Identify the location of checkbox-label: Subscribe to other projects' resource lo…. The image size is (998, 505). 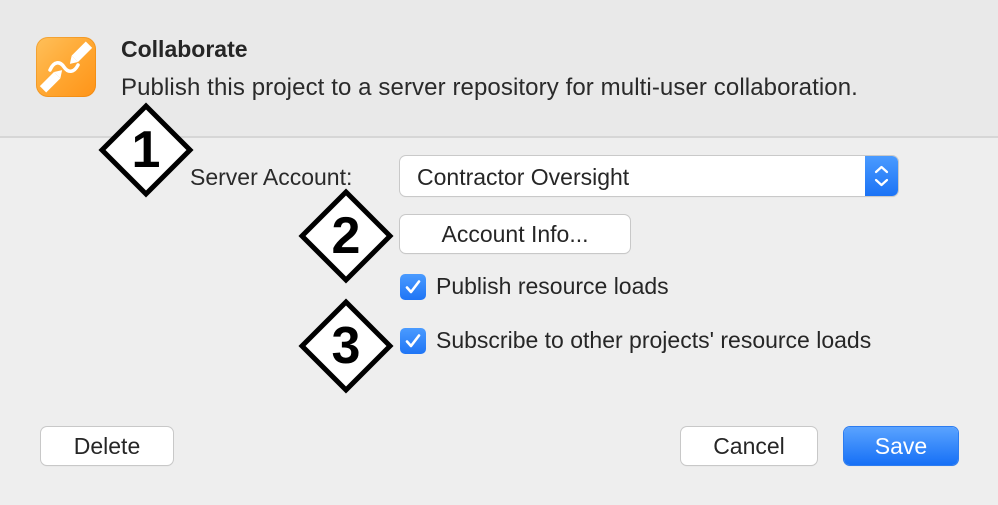
(654, 340).